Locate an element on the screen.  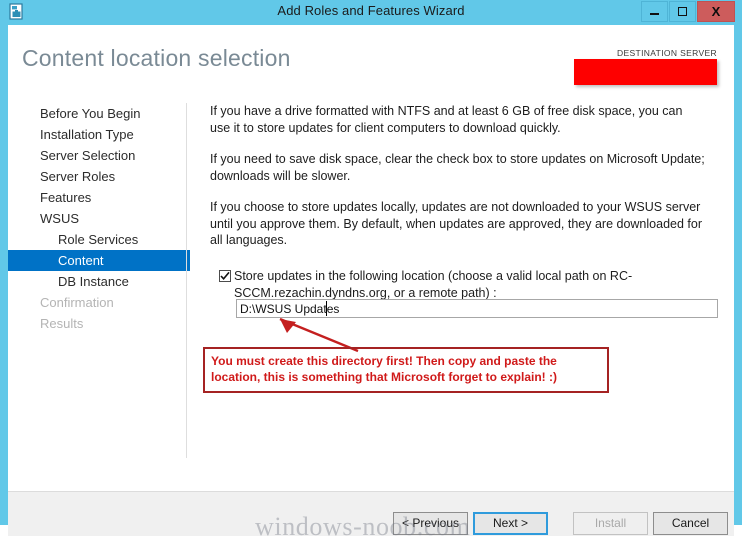
close-button: X is located at coordinates (716, 11).